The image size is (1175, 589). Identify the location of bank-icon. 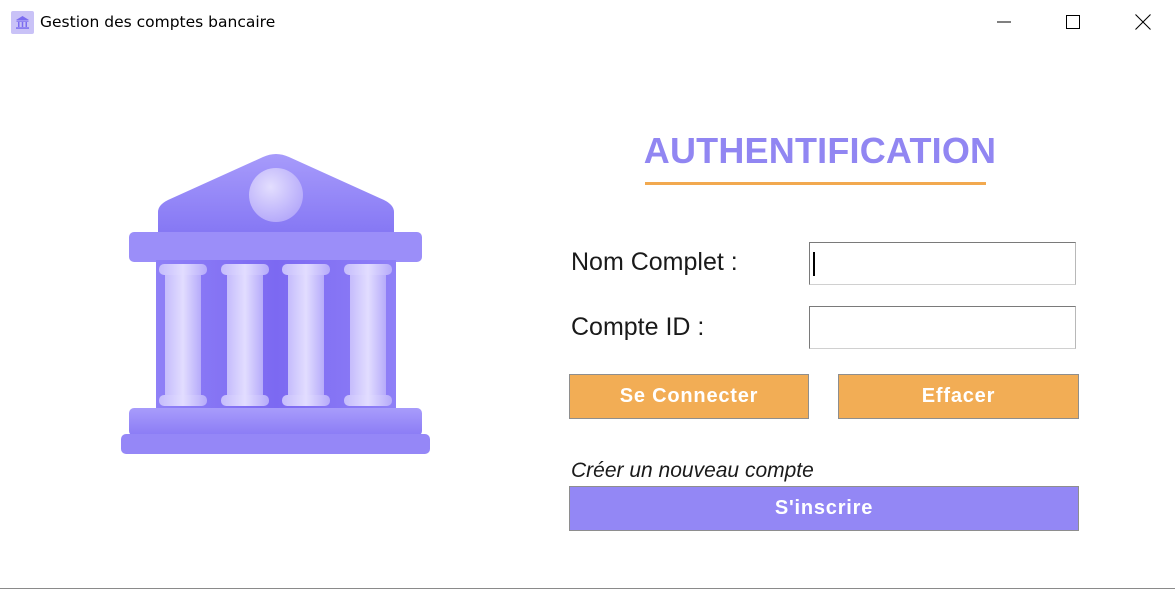
(22, 22).